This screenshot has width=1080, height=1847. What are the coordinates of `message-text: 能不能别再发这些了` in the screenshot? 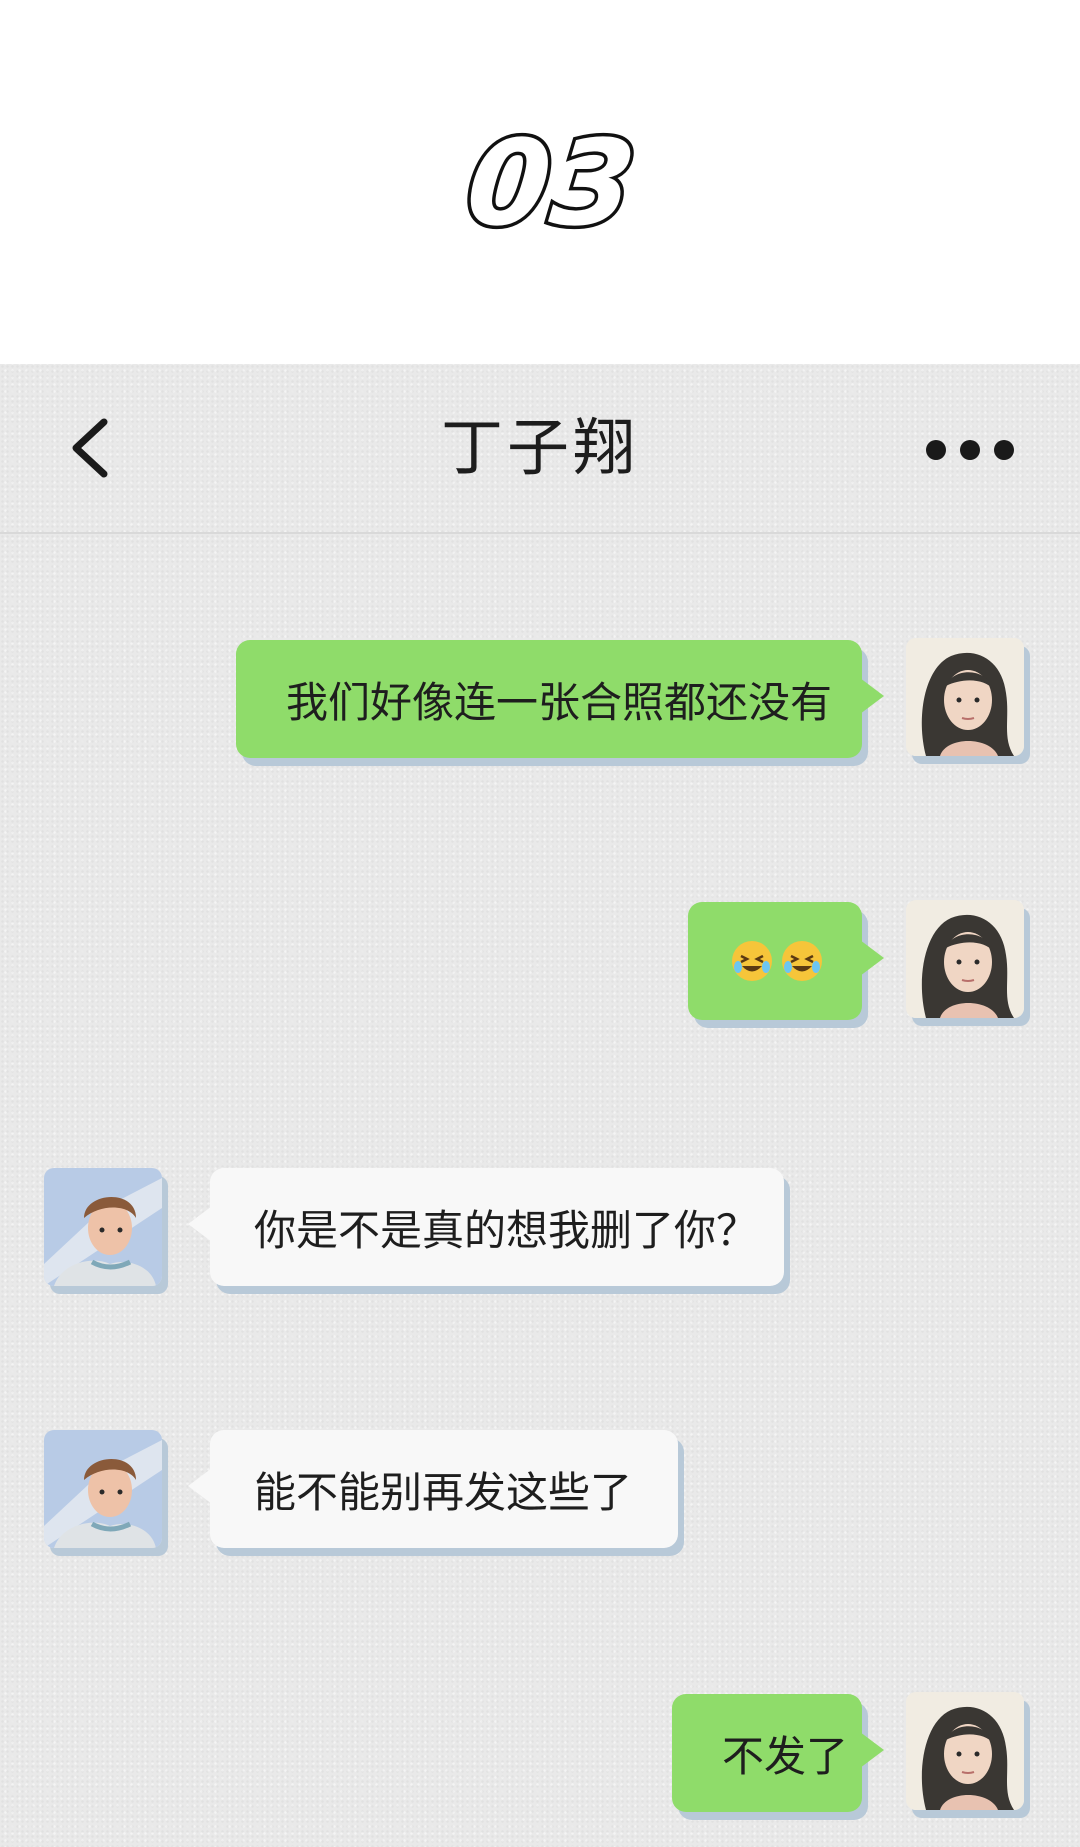 It's located at (443, 1492).